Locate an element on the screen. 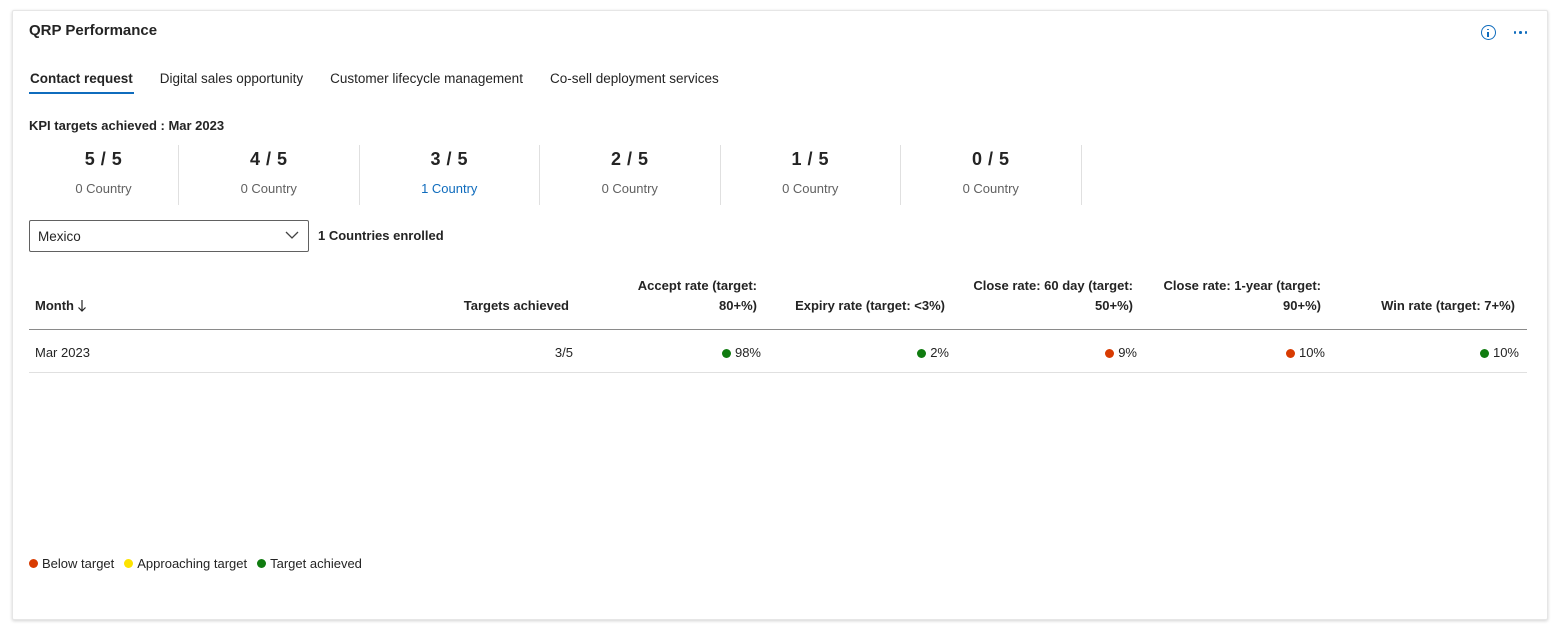 The width and height of the screenshot is (1557, 631). kpi-tile: 5 / 5 0 Country is located at coordinates (104, 175).